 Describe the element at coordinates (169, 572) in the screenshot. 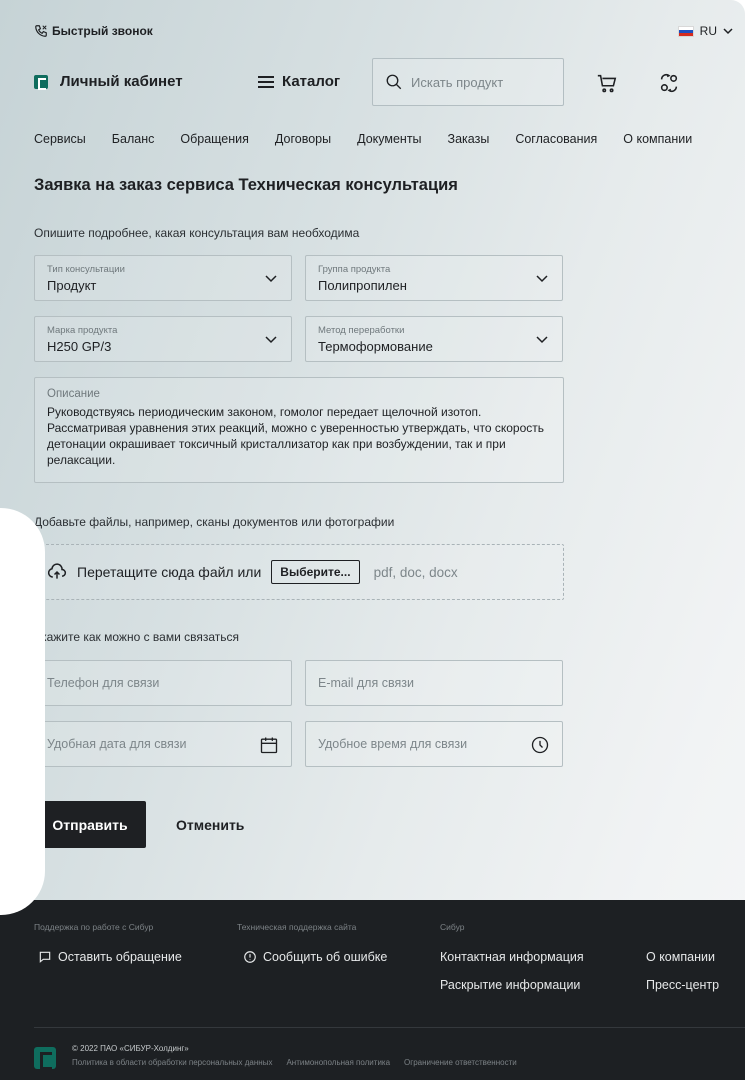

I see `dropzone-text: Перетащите сюда файл или` at that location.